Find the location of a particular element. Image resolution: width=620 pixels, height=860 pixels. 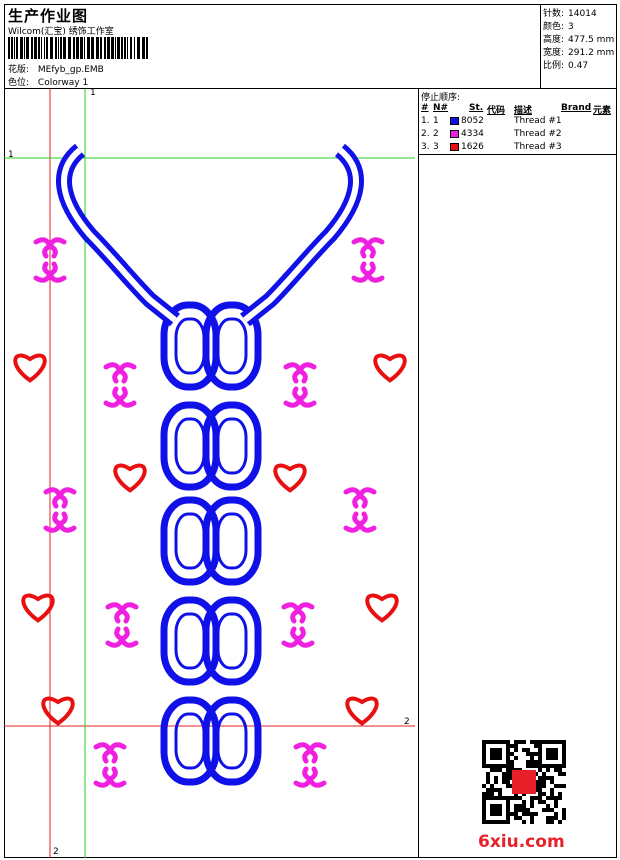

chain-strap-right is located at coordinates (302, 235).